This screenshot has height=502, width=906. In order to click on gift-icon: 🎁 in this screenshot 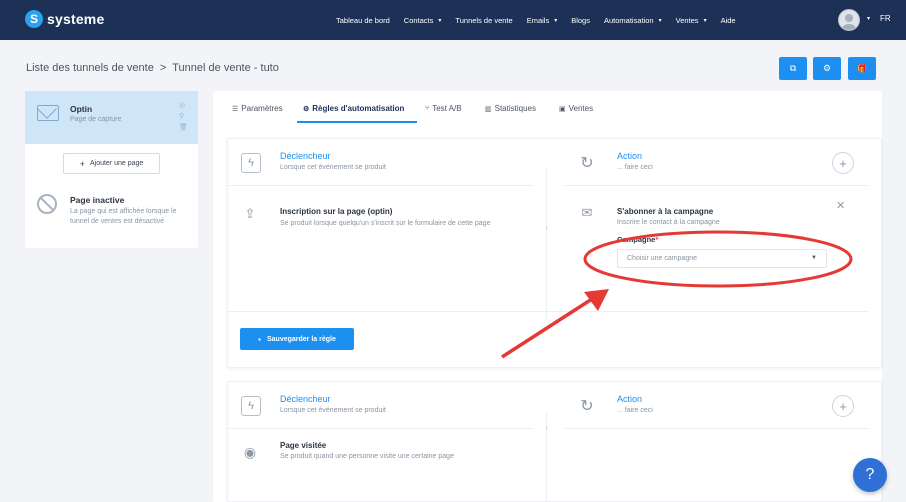, I will do `click(862, 68)`.